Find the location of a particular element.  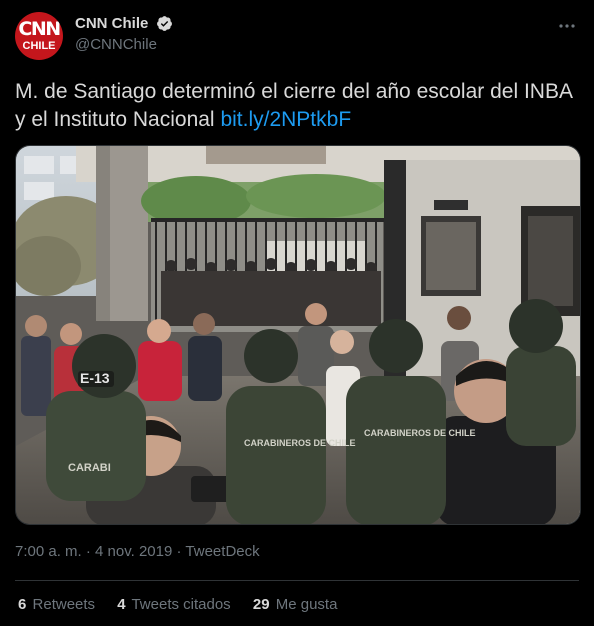

vest-text-1: CARABINEROS DE CHILE is located at coordinates (300, 443).